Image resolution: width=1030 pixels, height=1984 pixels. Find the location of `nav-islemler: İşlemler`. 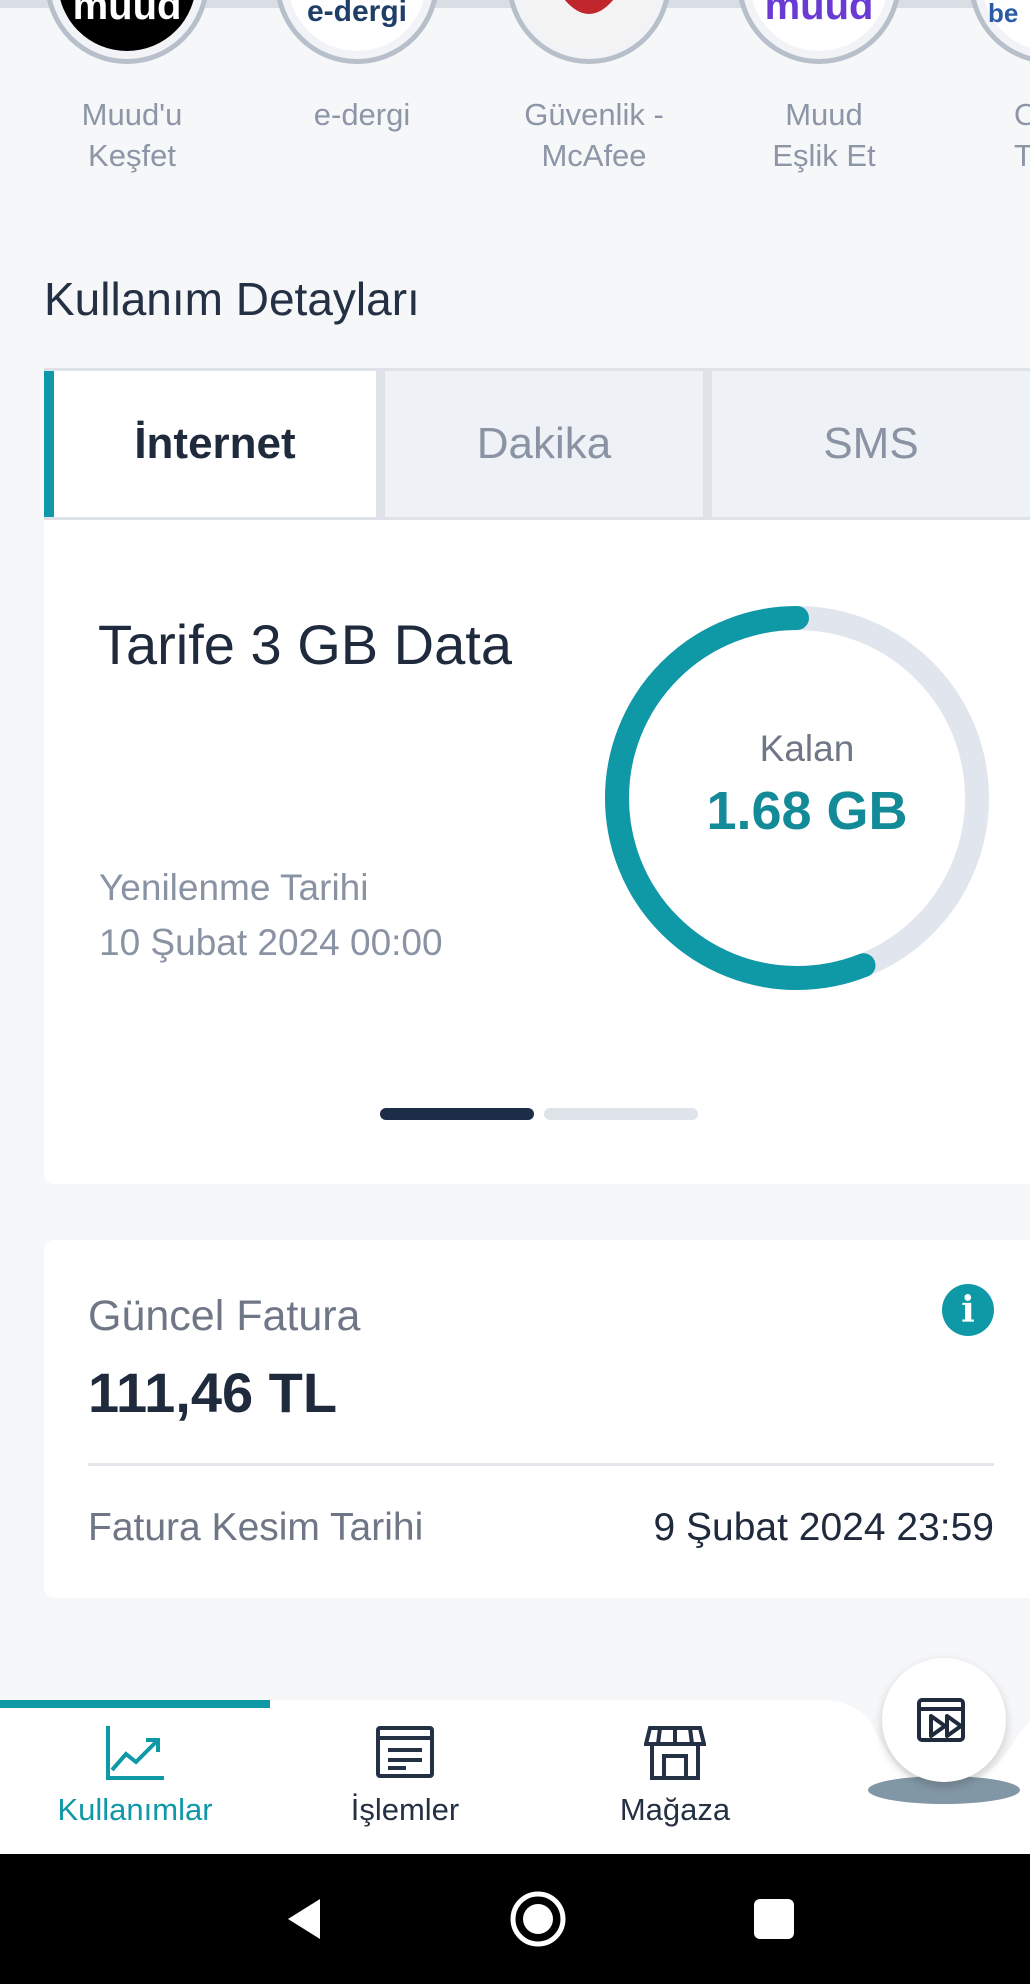

nav-islemler: İşlemler is located at coordinates (405, 1776).